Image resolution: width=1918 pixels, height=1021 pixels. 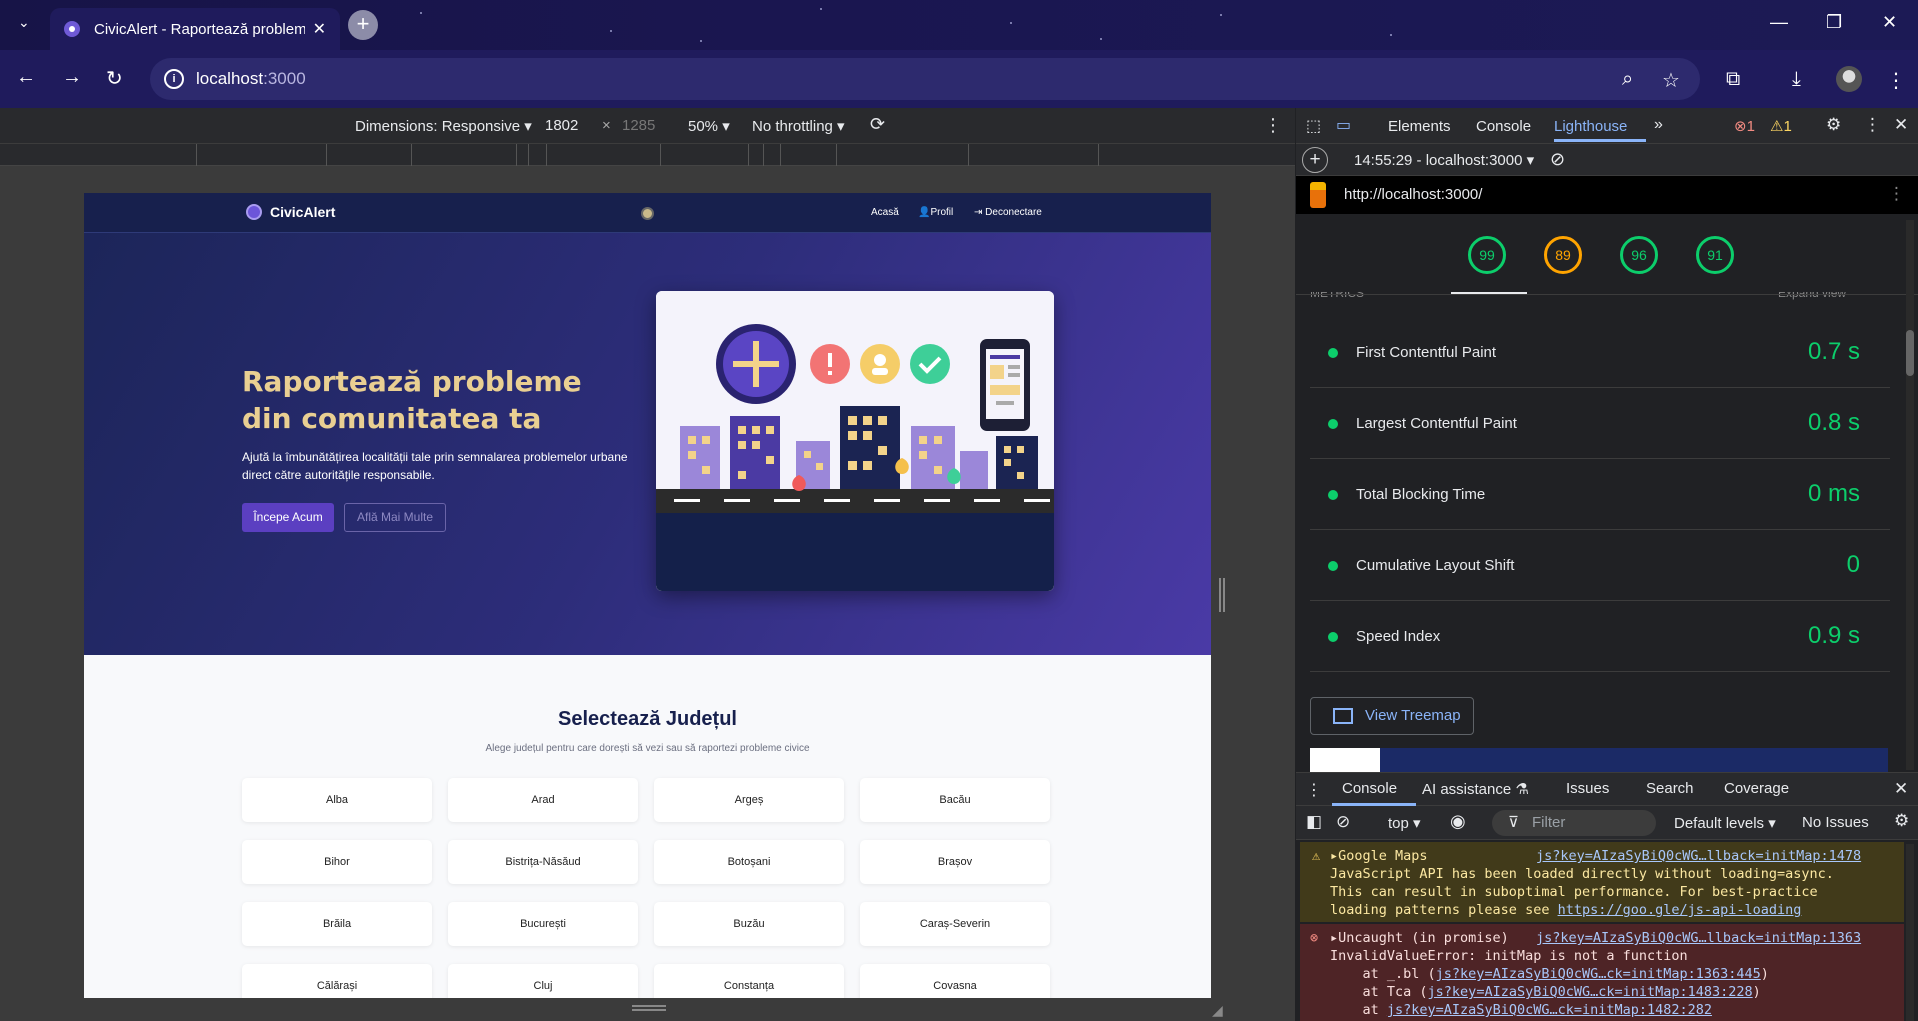 What do you see at coordinates (543, 862) in the screenshot?
I see `county-card: Bistrița-Năsăud` at bounding box center [543, 862].